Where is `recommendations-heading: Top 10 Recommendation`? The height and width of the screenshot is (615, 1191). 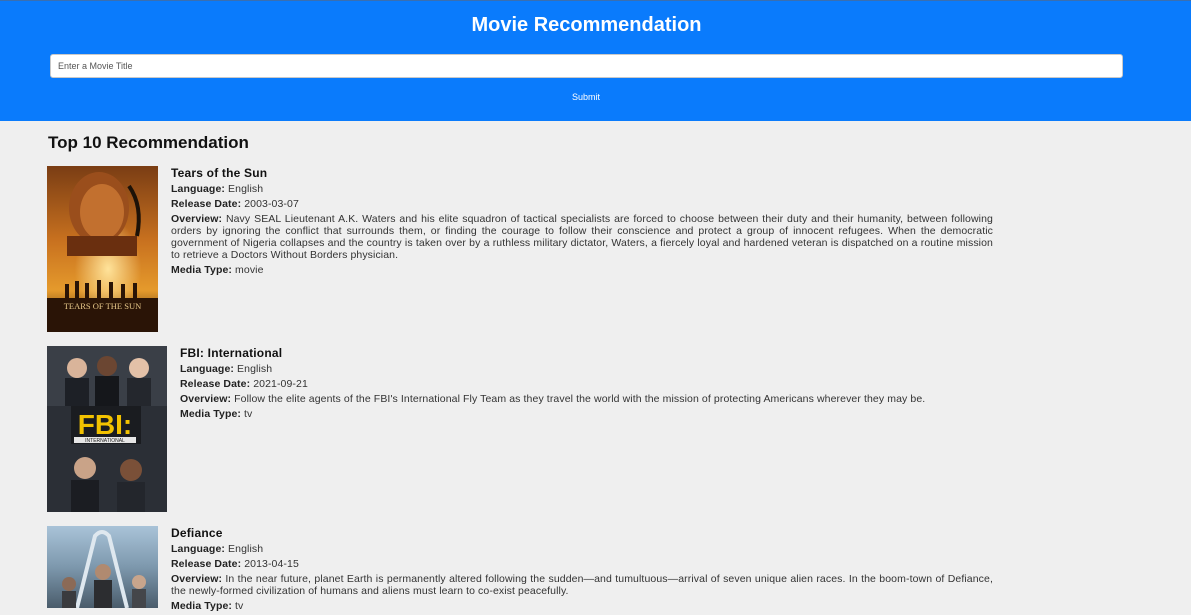
recommendations-heading: Top 10 Recommendation is located at coordinates (148, 142).